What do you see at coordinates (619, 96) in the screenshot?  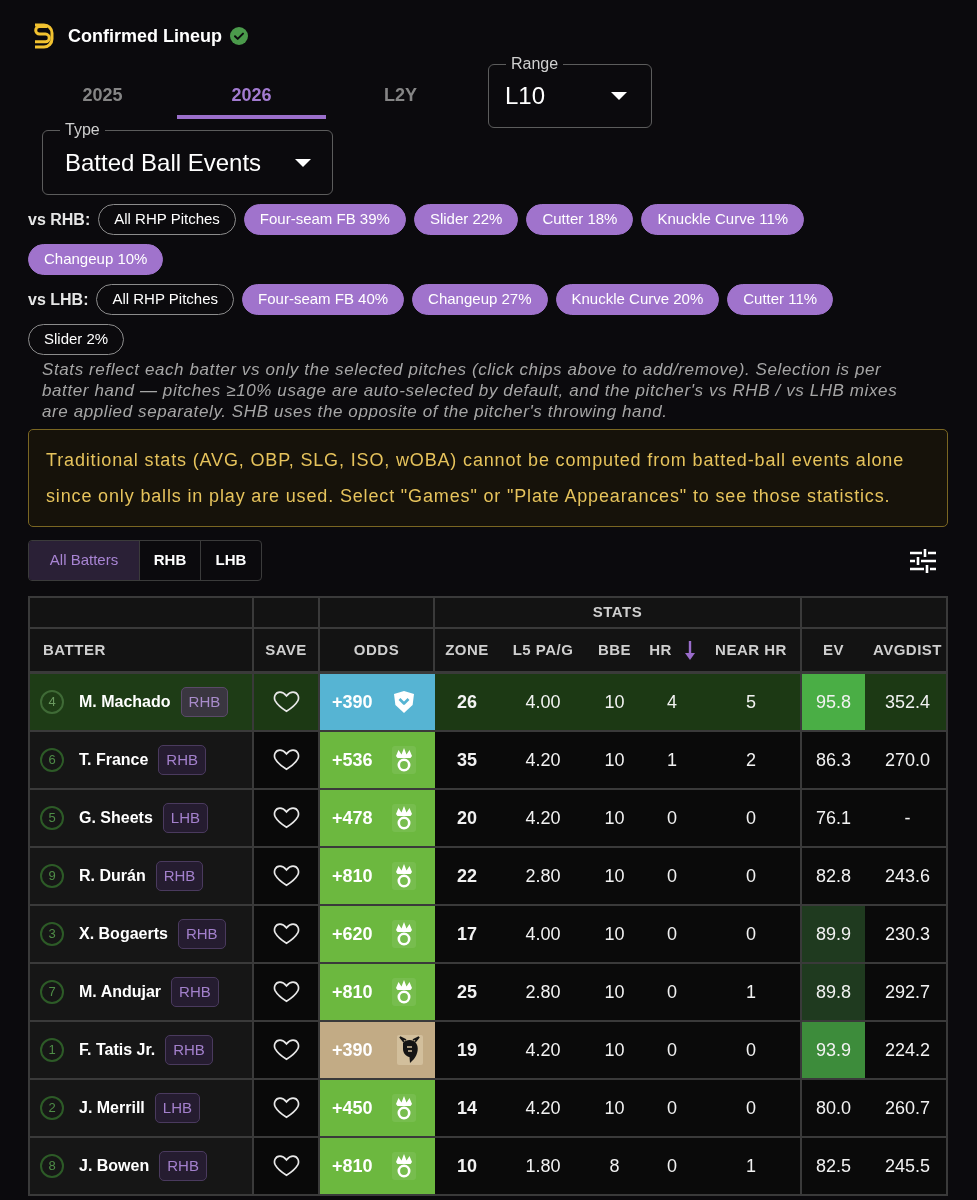 I see `caret-icon` at bounding box center [619, 96].